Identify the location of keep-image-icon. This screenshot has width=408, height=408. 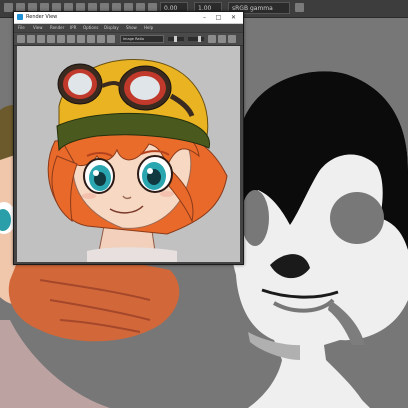
(101, 39).